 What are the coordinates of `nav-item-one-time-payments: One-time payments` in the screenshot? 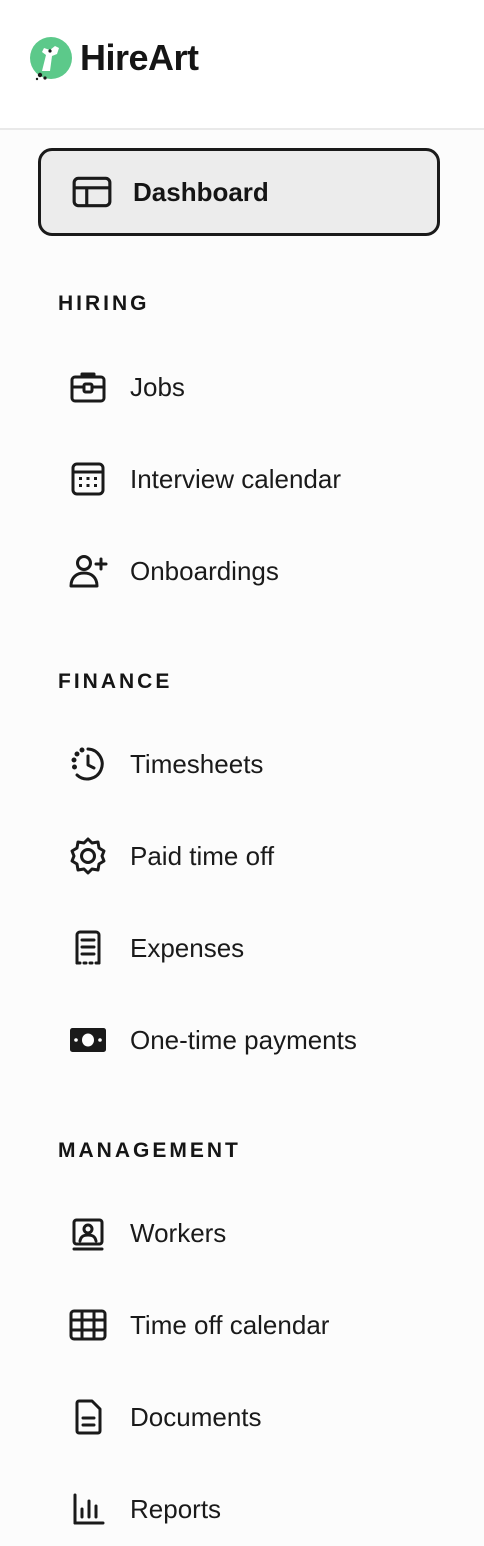 It's located at (261, 1040).